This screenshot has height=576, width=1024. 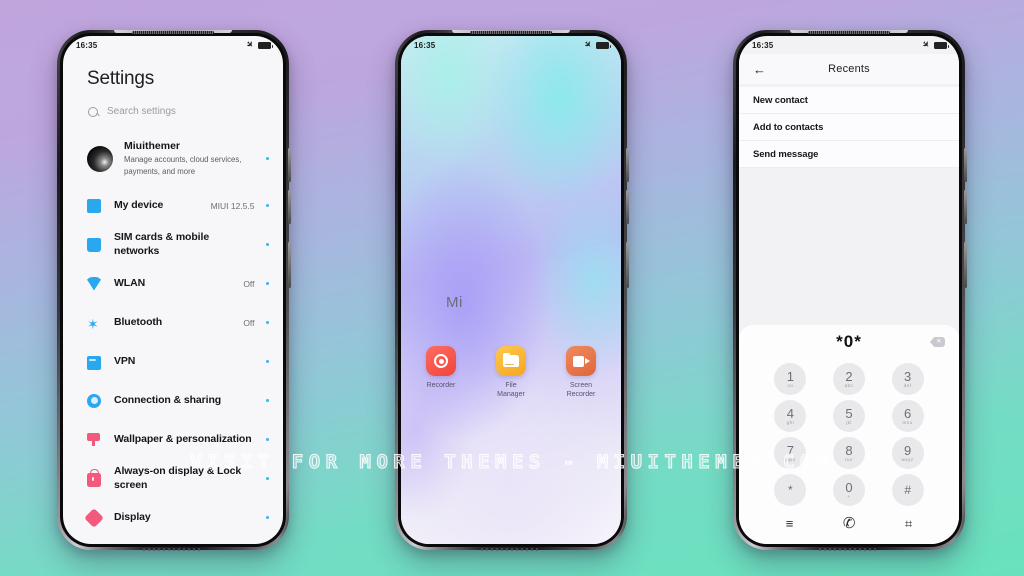 What do you see at coordinates (788, 127) in the screenshot?
I see `menu-item-label: Add to contacts` at bounding box center [788, 127].